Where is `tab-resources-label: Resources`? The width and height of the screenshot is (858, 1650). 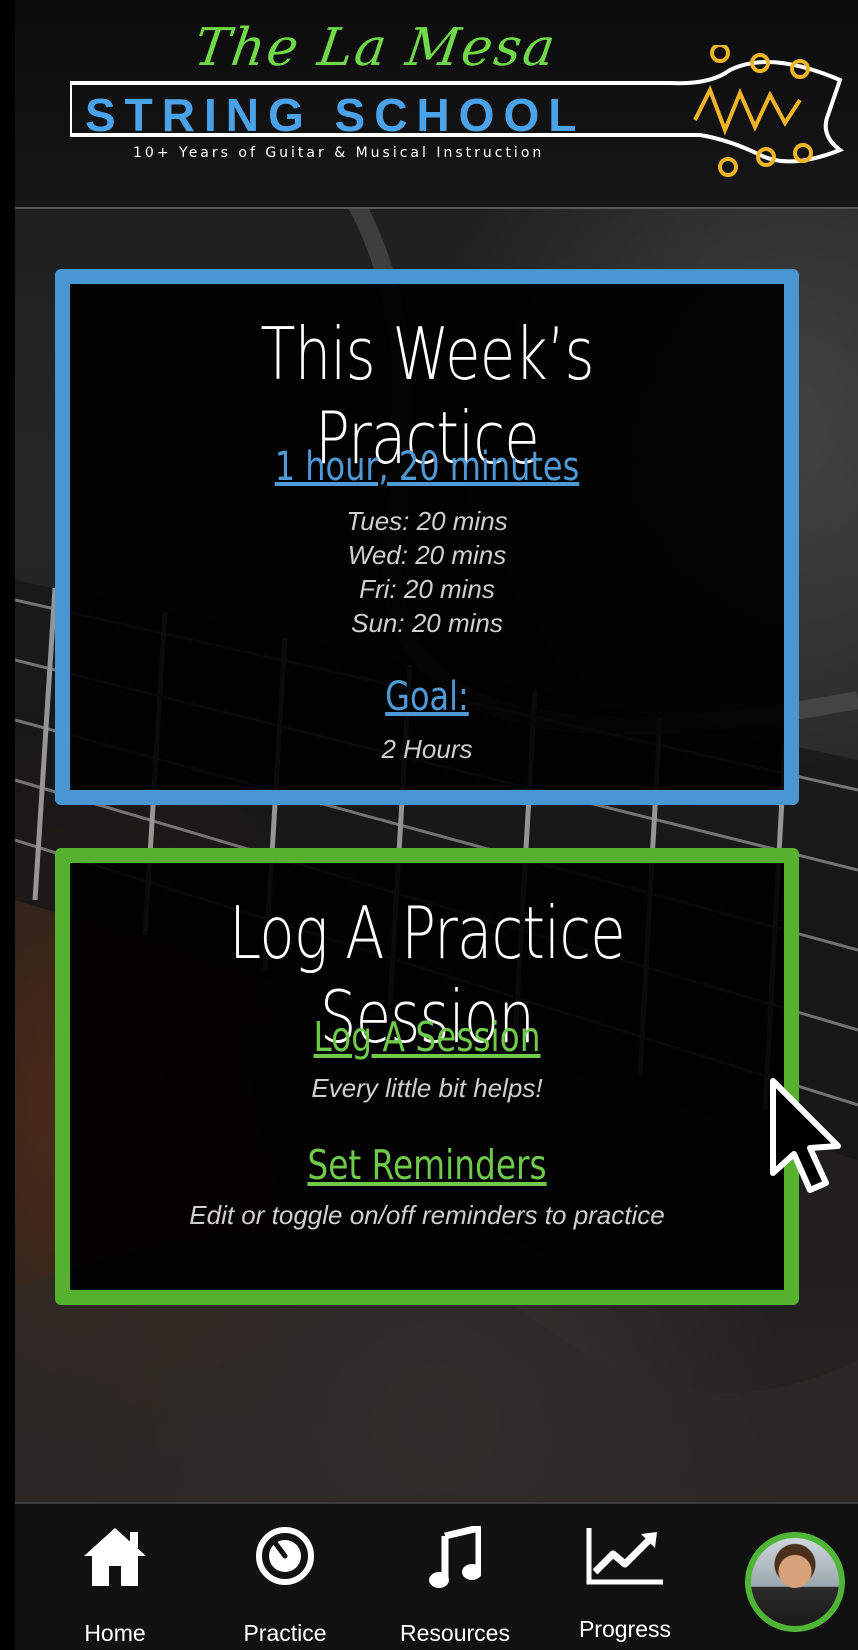 tab-resources-label: Resources is located at coordinates (455, 1633).